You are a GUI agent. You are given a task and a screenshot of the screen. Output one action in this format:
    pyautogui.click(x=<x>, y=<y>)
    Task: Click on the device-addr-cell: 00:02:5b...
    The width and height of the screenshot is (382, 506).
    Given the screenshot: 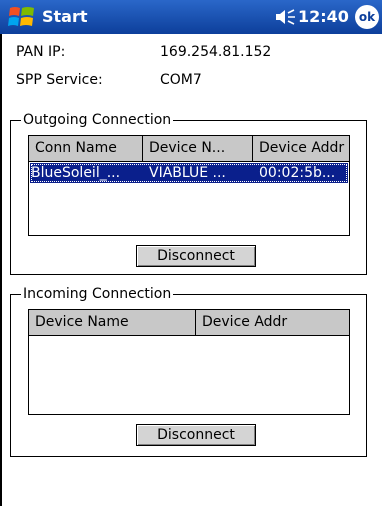 What is the action you would take?
    pyautogui.click(x=297, y=173)
    